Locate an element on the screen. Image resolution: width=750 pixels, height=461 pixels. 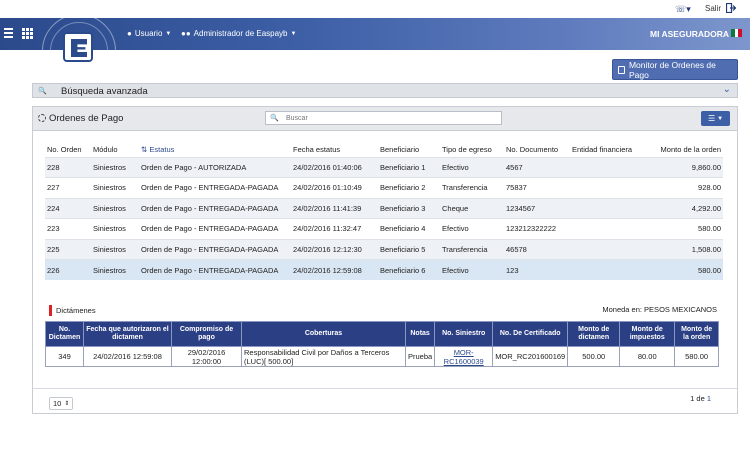
pager-prefix: 1 de is located at coordinates (698, 398).